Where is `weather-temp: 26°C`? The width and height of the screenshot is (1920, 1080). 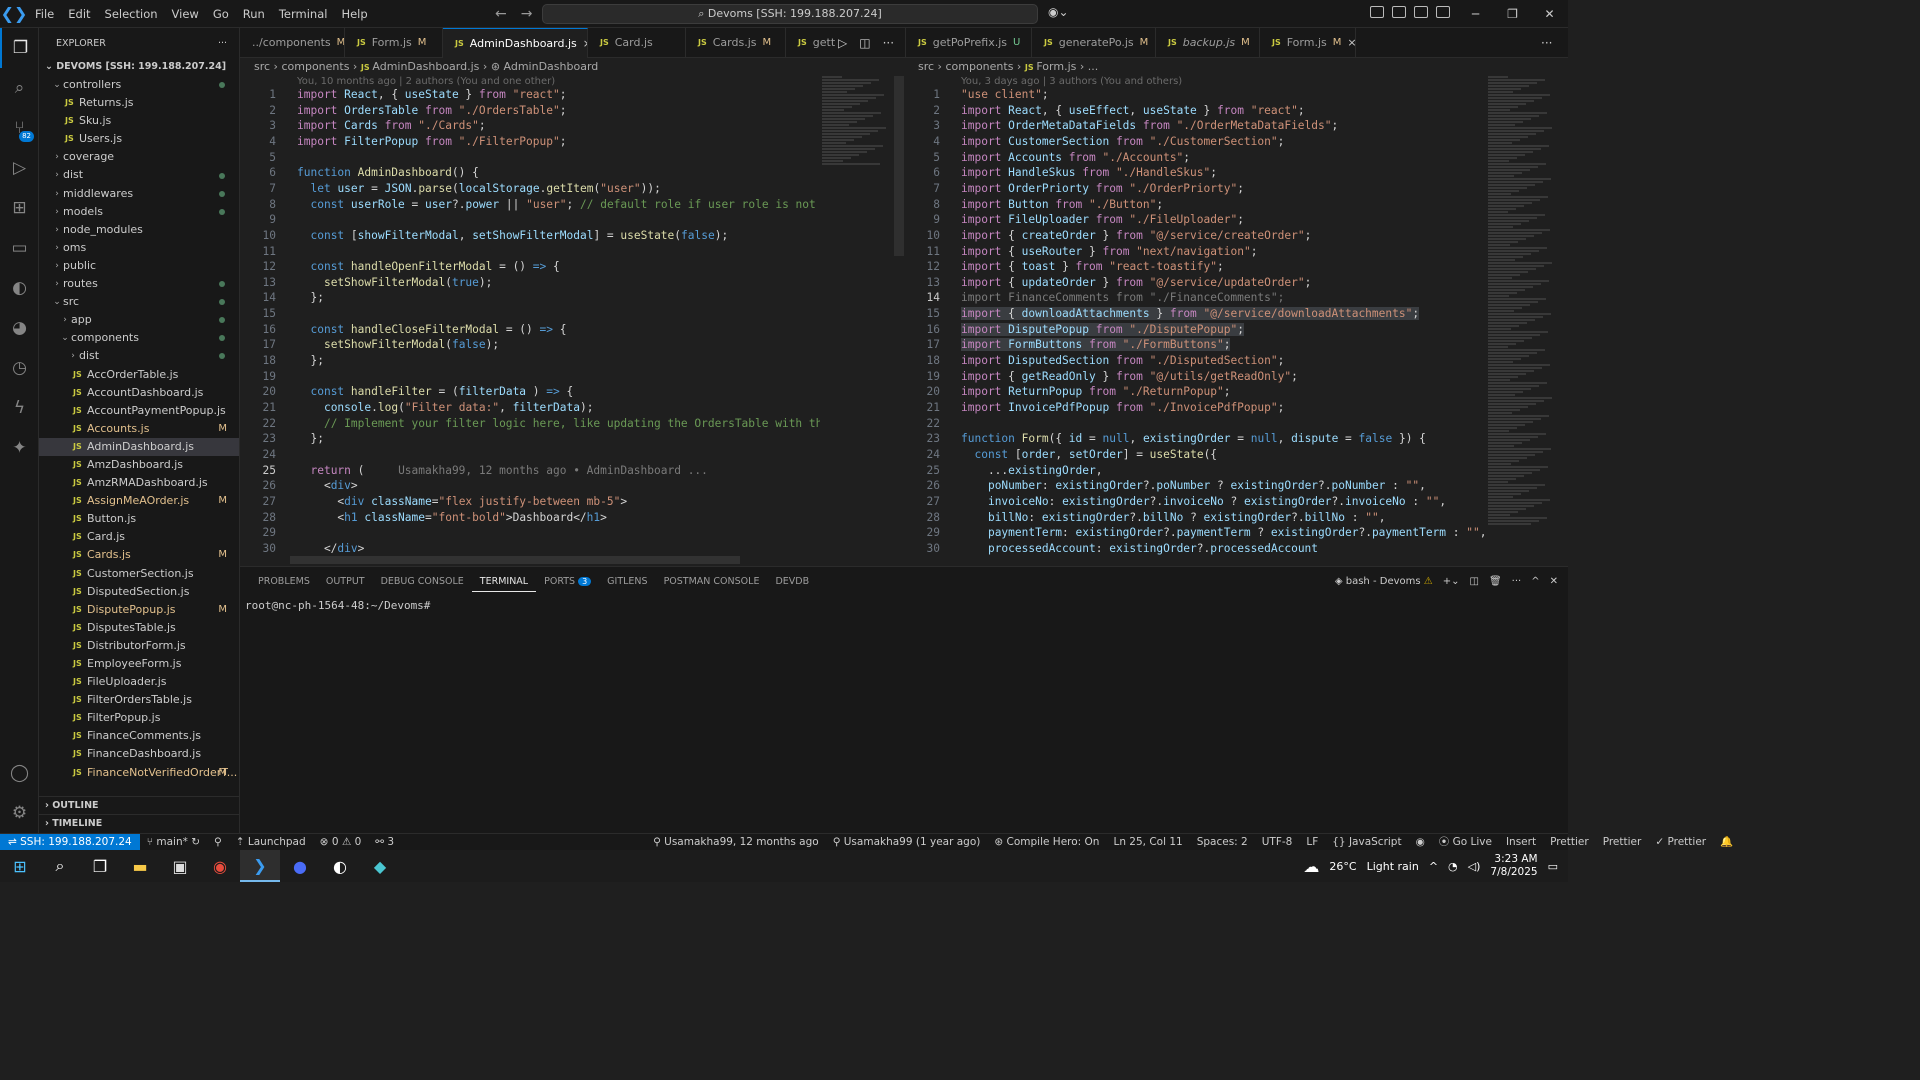
weather-temp: 26°C is located at coordinates (1342, 866).